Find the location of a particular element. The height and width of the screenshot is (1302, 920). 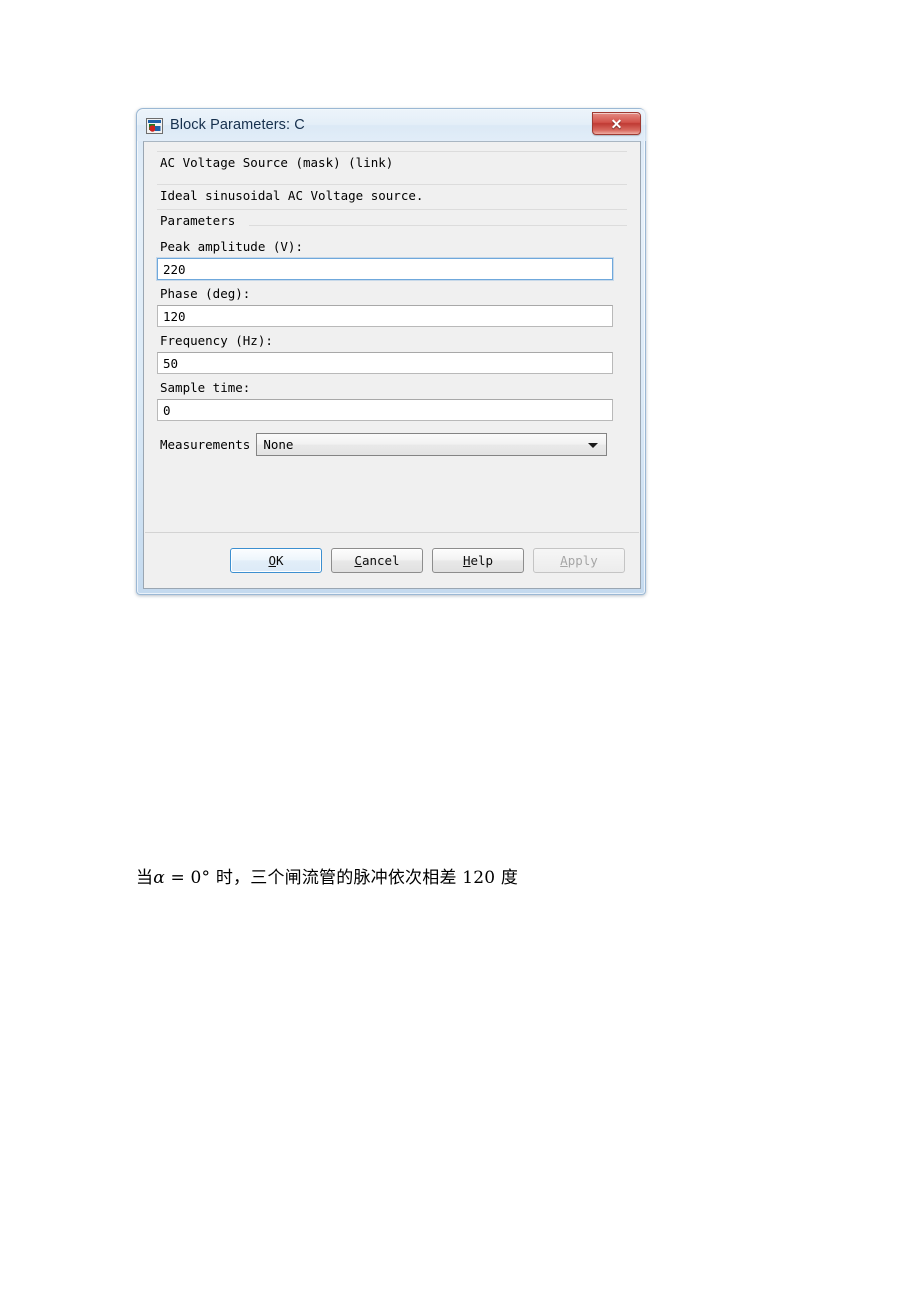

ok-button-label: K is located at coordinates (280, 560).